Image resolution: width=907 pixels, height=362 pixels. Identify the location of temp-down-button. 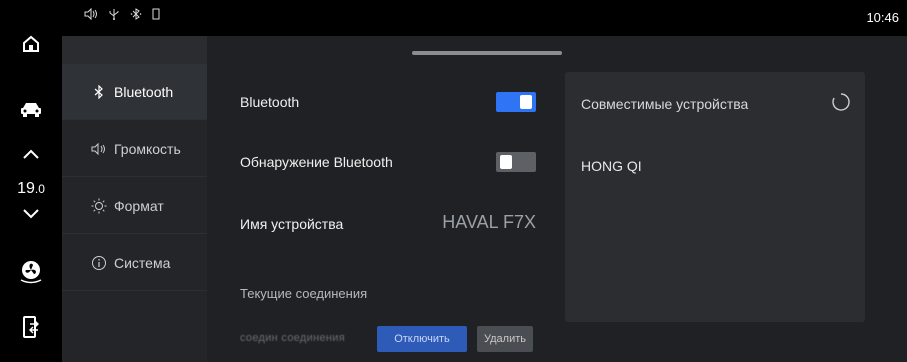
(31, 214).